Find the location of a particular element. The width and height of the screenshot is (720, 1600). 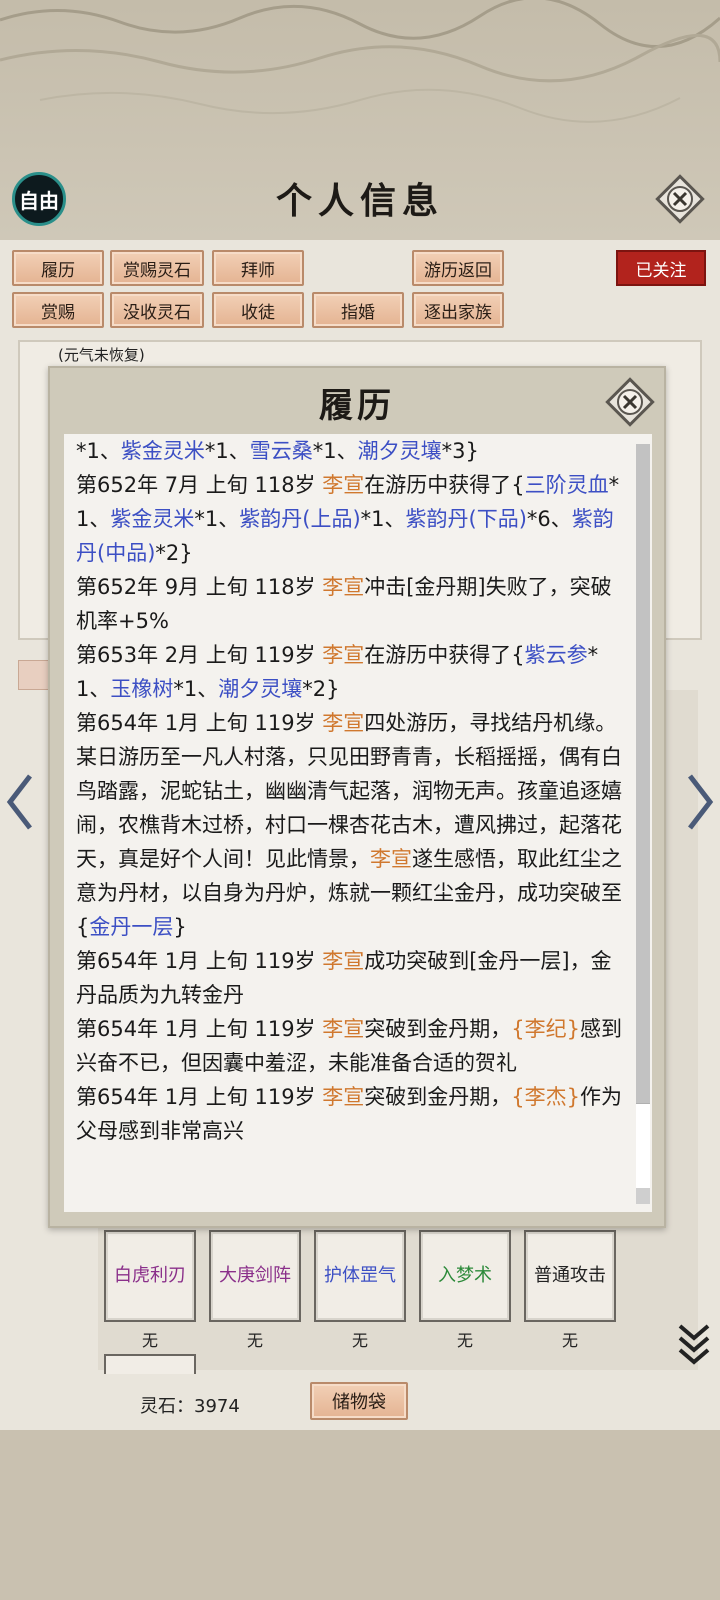

page-close-button is located at coordinates (680, 199).